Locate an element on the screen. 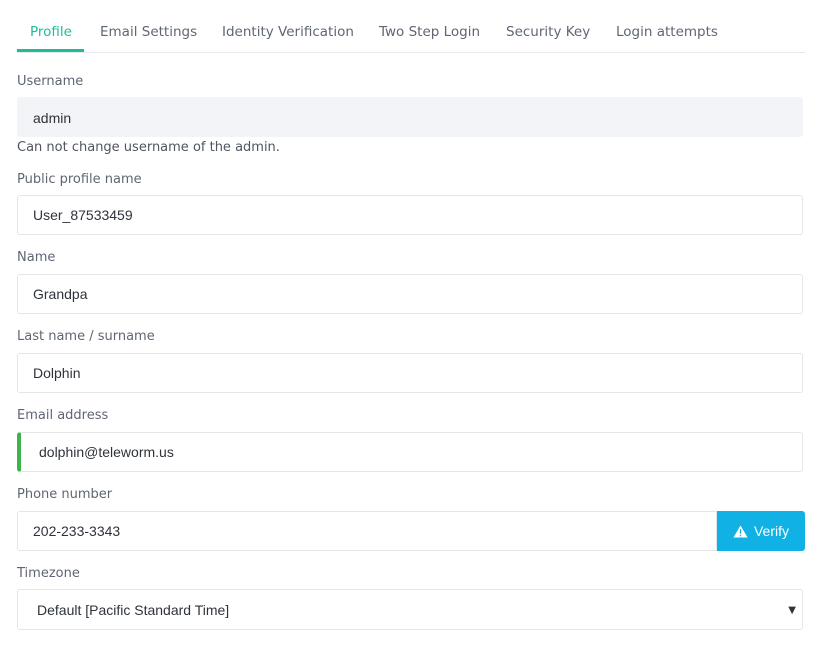  phone-label: Phone number is located at coordinates (65, 494).